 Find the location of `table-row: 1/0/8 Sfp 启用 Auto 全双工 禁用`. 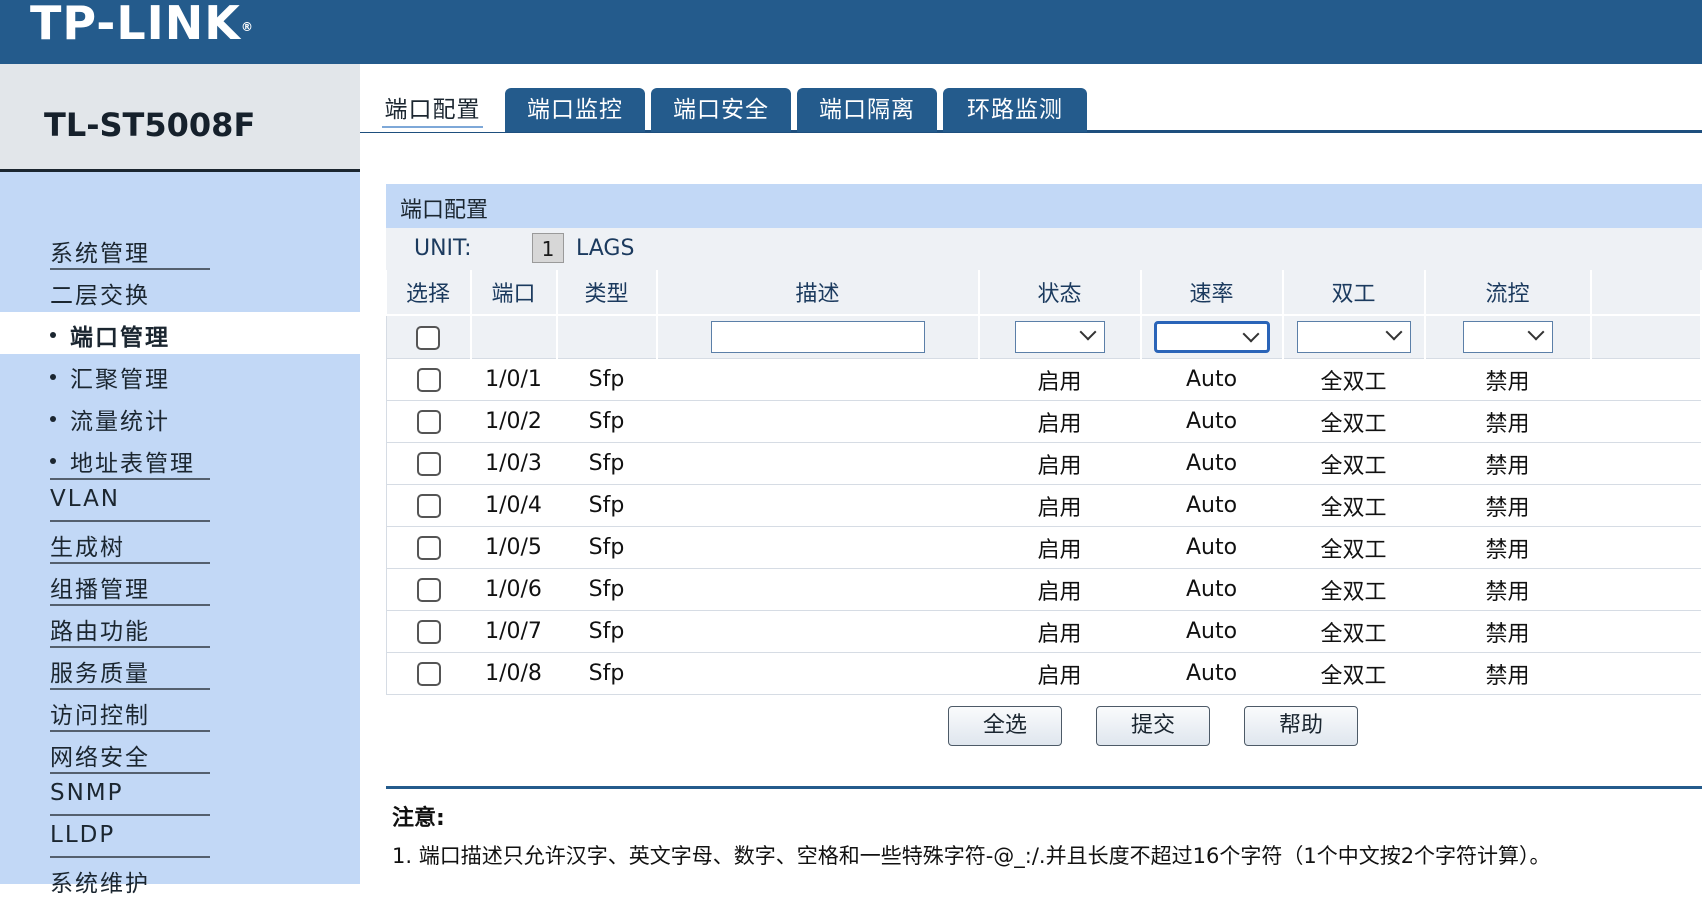

table-row: 1/0/8 Sfp 启用 Auto 全双工 禁用 is located at coordinates (1043, 673).